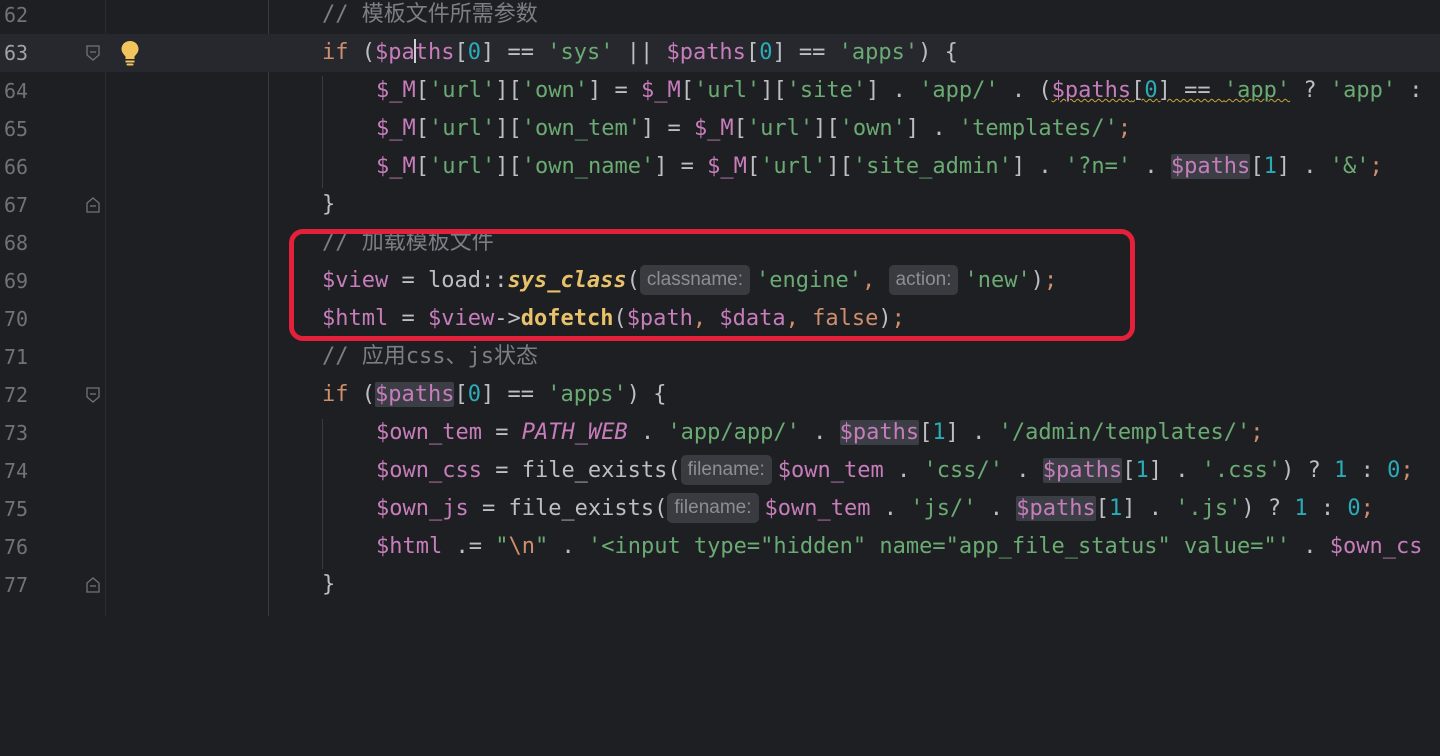 This screenshot has height=756, width=1440. What do you see at coordinates (16, 585) in the screenshot?
I see `line-number: 77` at bounding box center [16, 585].